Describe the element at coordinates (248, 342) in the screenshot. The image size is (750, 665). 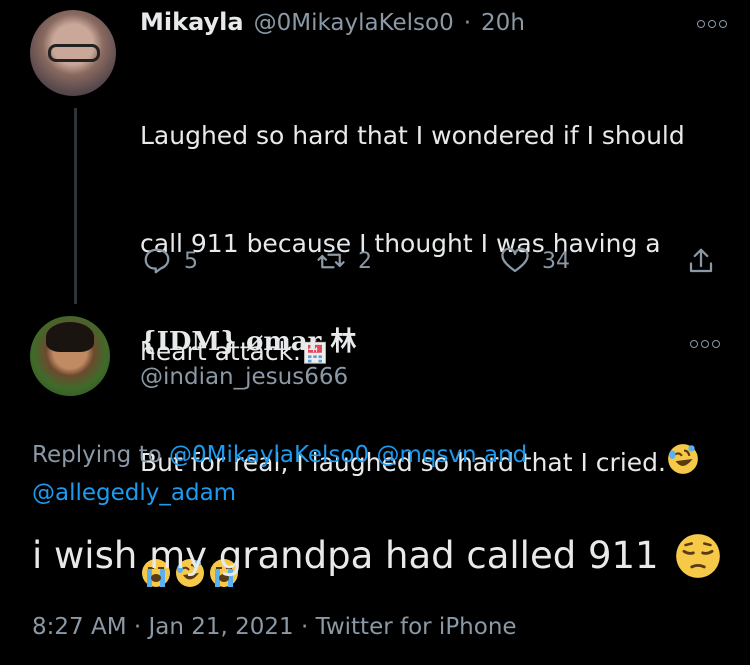
I see `display-name: {IDM} ømar 林` at that location.